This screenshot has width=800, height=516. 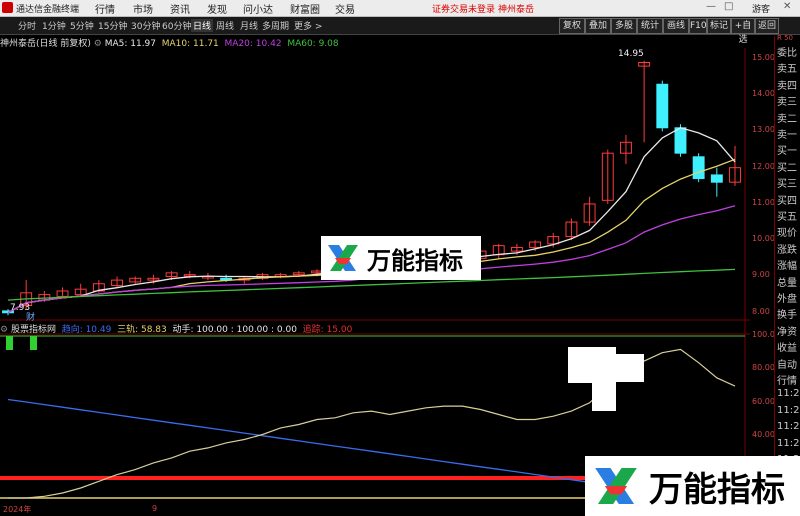 What do you see at coordinates (275, 25) in the screenshot?
I see `period-multi: 多周期` at bounding box center [275, 25].